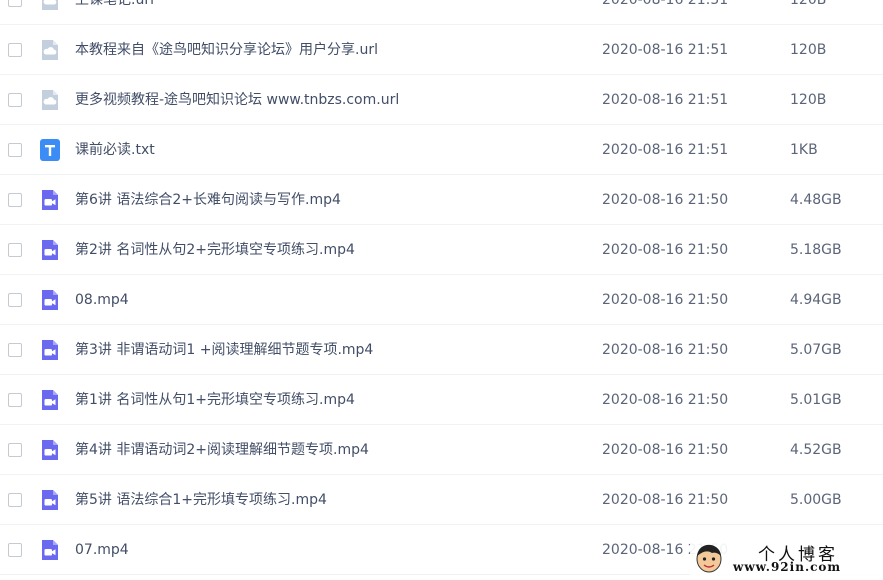  I want to click on file-name: 08.mp4, so click(102, 300).